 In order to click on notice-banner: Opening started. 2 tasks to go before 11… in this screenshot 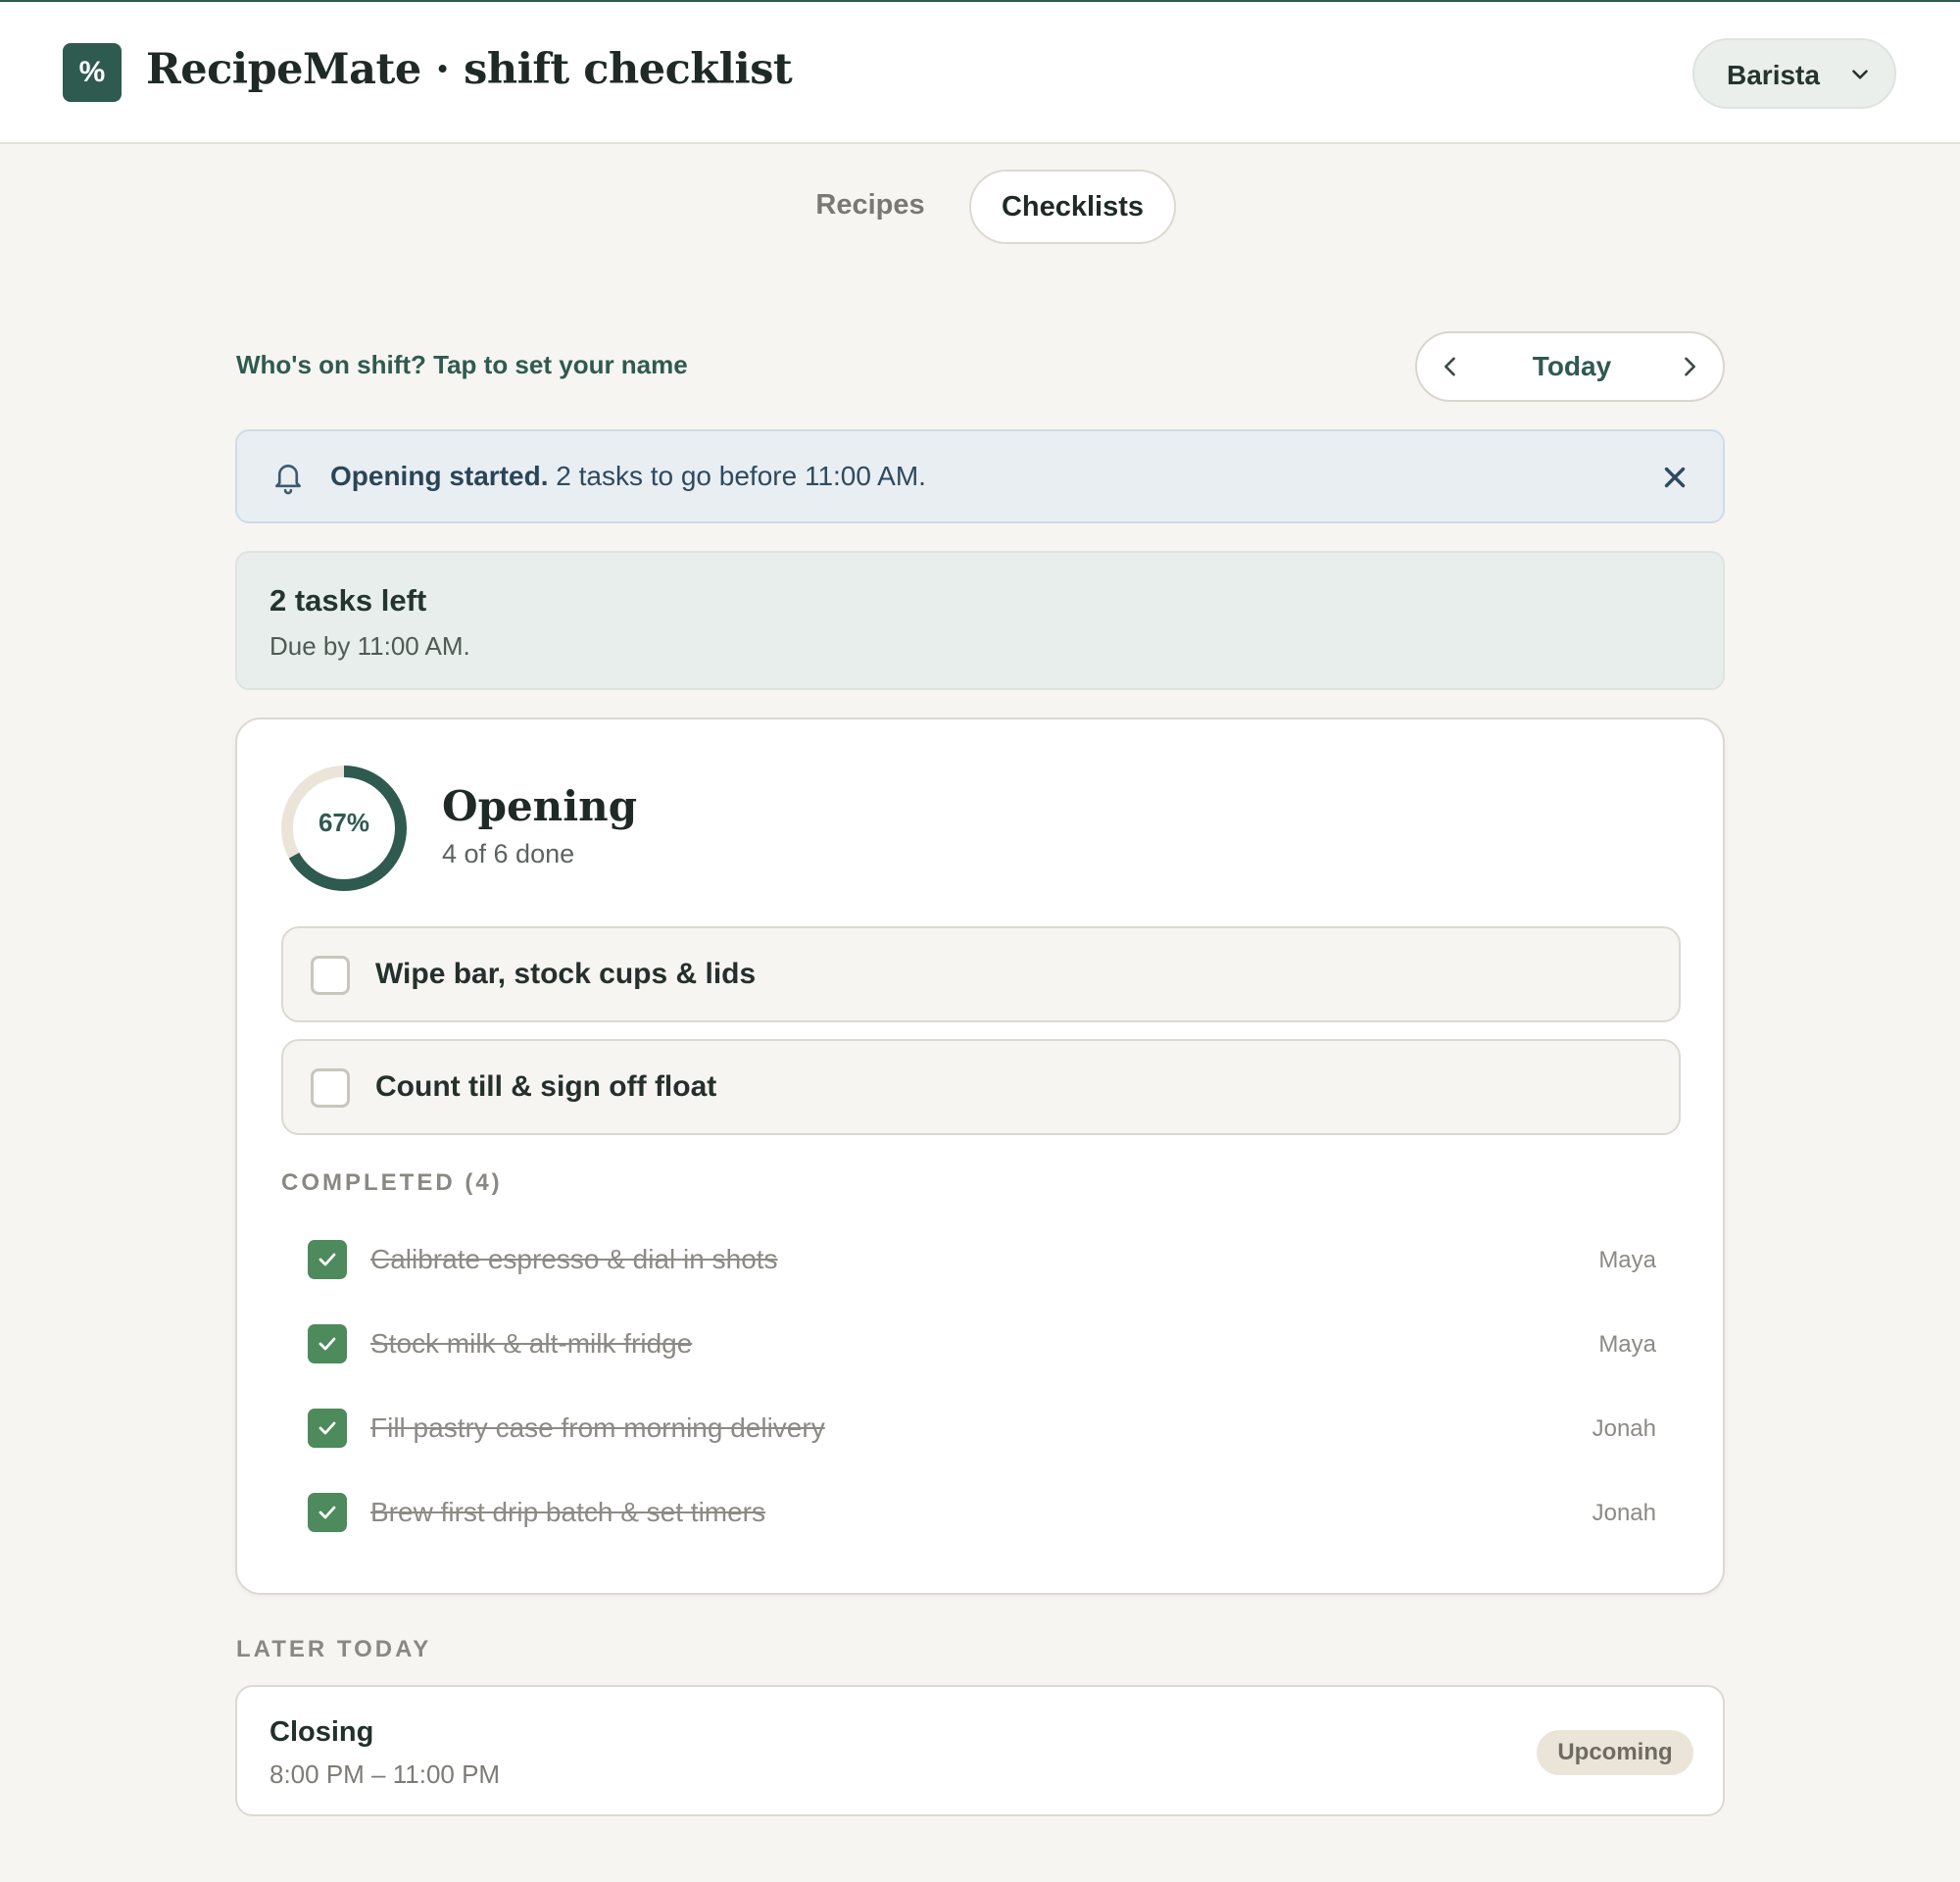, I will do `click(980, 476)`.